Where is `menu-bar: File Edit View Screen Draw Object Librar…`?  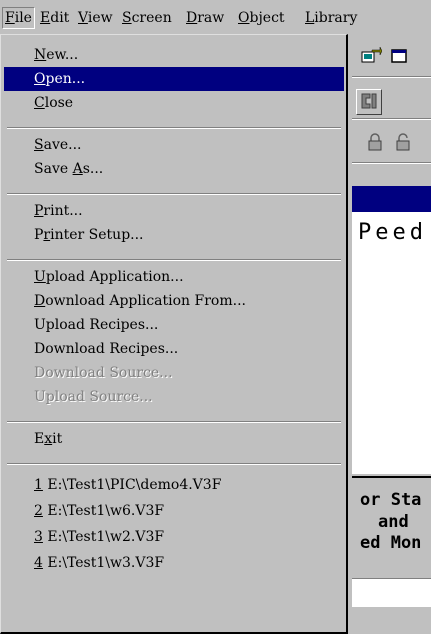
menu-bar: File Edit View Screen Draw Object Librar… is located at coordinates (215, 17).